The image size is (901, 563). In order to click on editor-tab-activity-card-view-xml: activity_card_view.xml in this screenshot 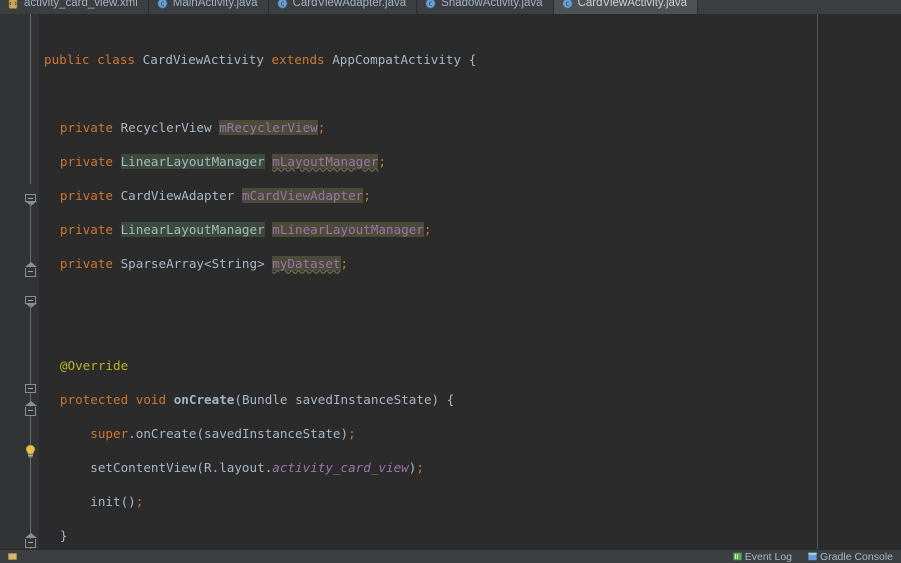, I will do `click(74, 7)`.